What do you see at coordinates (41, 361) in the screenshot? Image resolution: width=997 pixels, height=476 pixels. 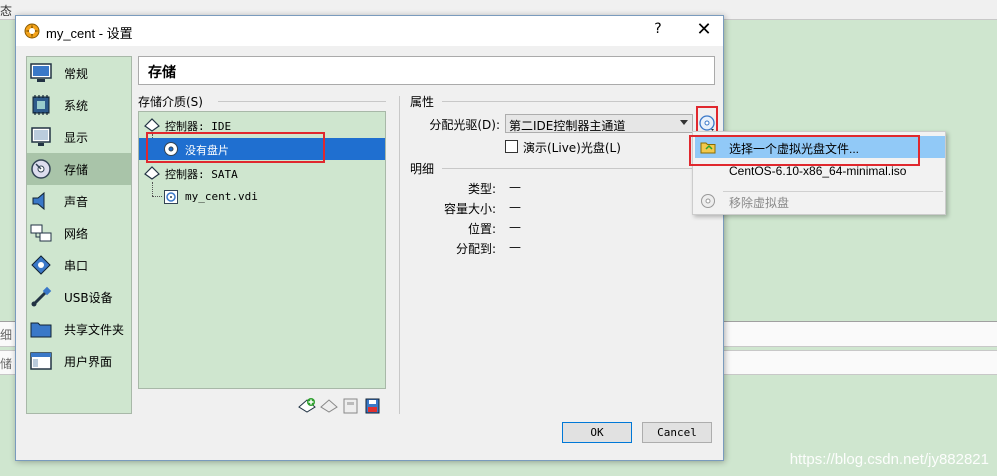 I see `user-interface-icon` at bounding box center [41, 361].